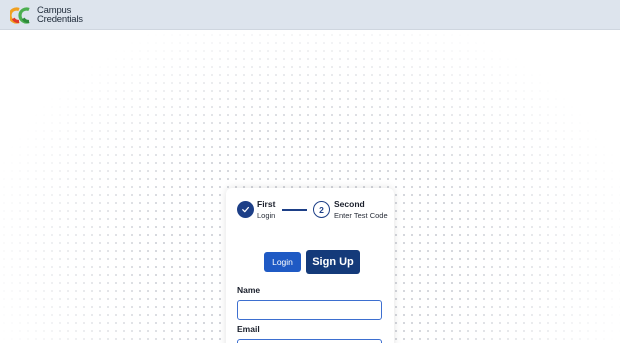 This screenshot has width=620, height=343. Describe the element at coordinates (361, 215) in the screenshot. I see `step-2-subtitle: Enter Test Code` at that location.